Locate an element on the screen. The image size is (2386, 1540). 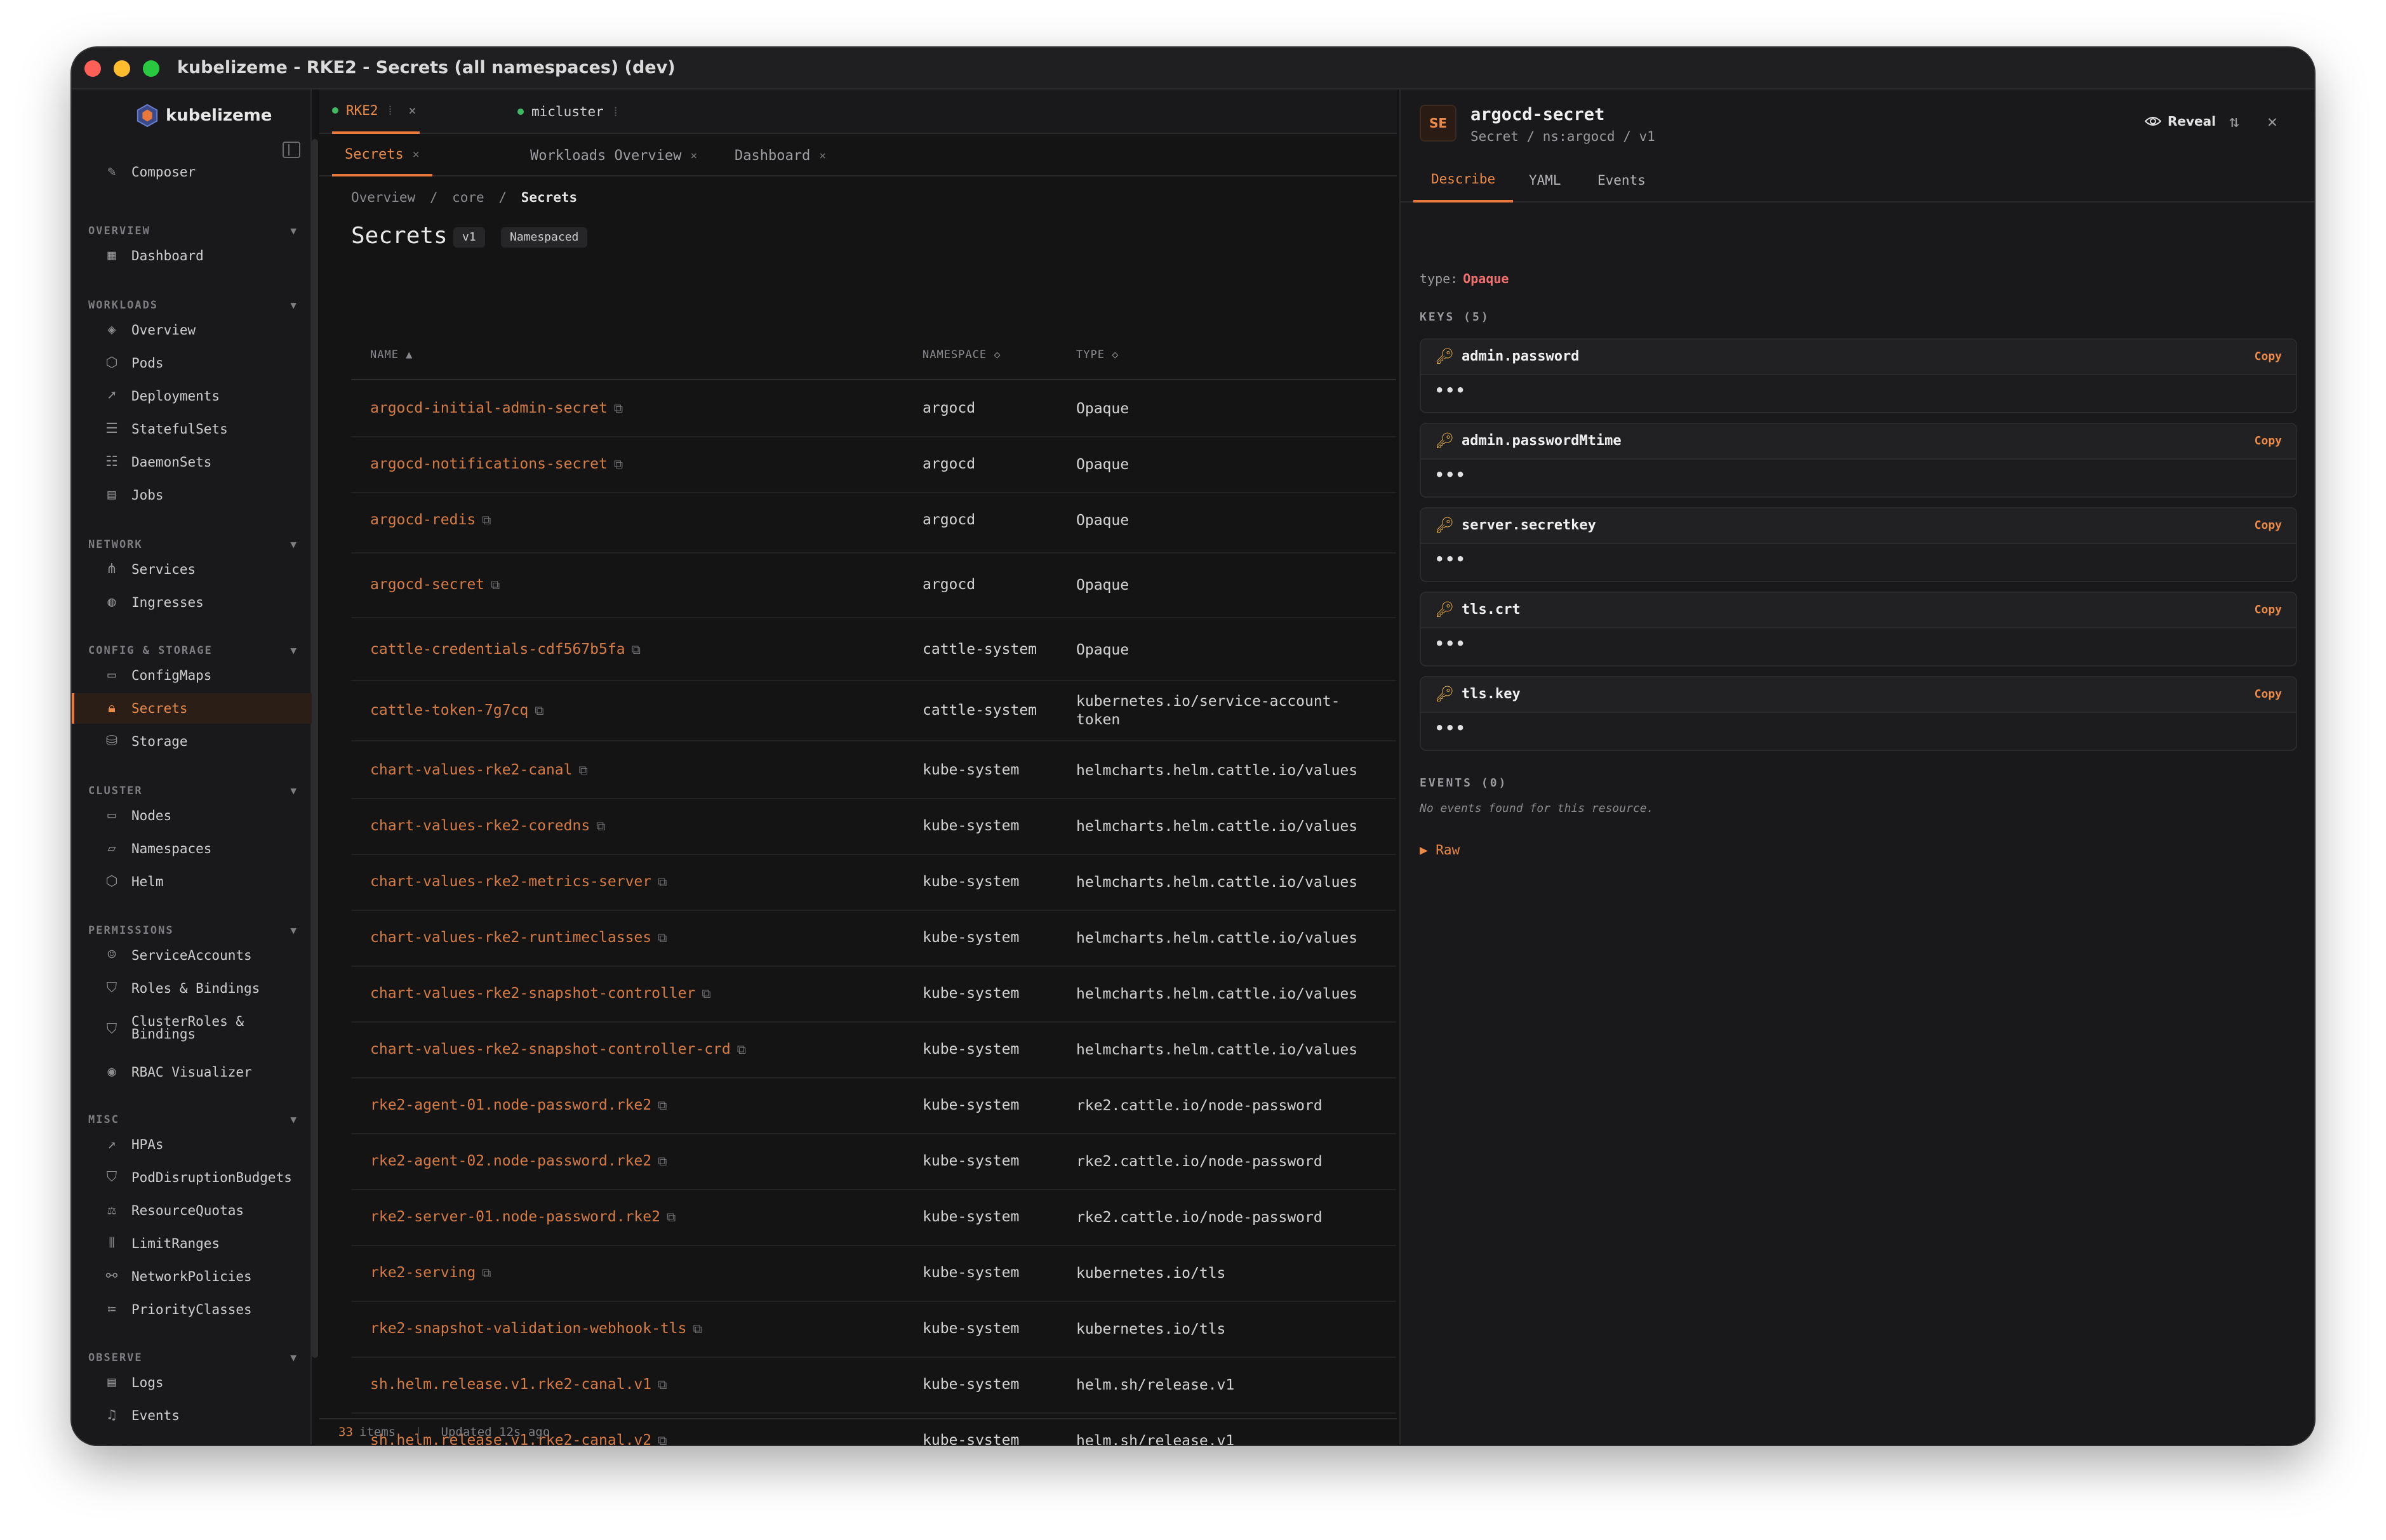
sidebar-item-statefulsets: ☰ StatefulSets is located at coordinates (192, 429).